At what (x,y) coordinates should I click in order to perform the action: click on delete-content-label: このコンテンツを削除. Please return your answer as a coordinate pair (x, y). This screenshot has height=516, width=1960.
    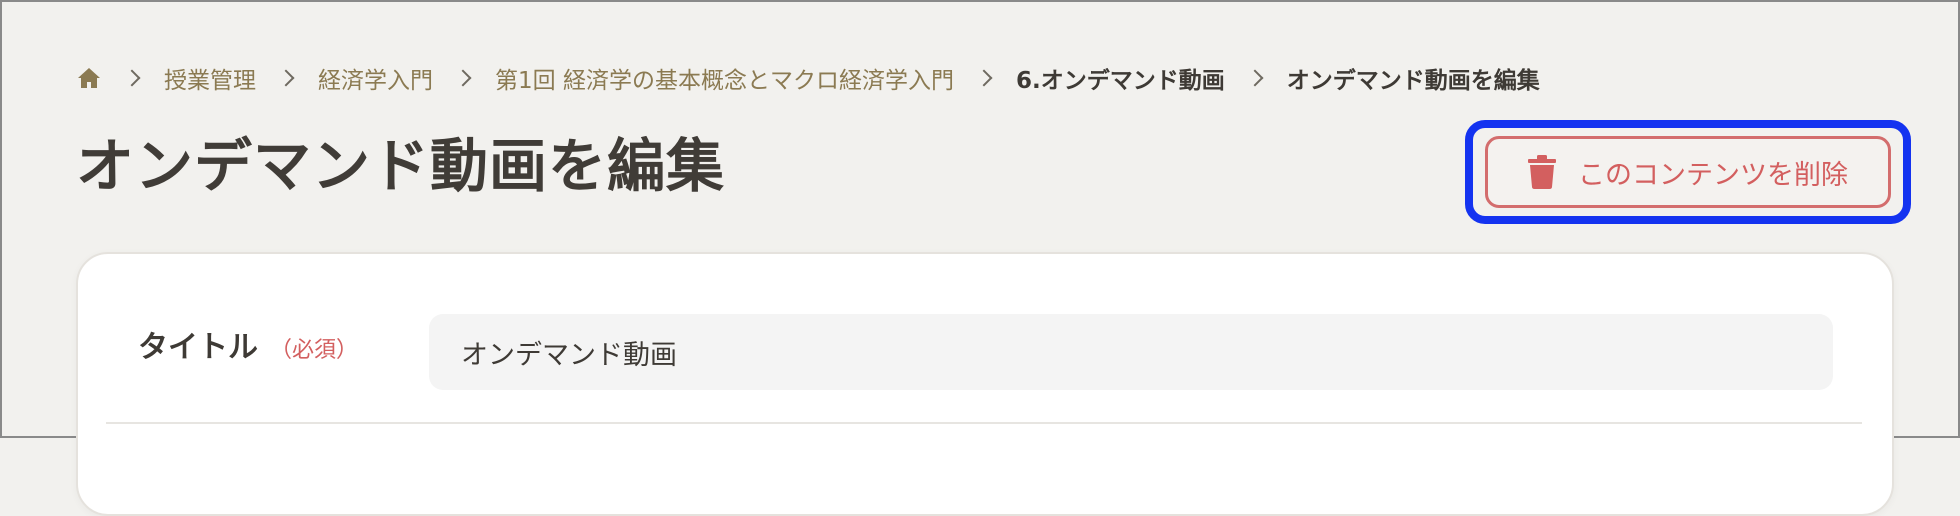
    Looking at the image, I should click on (1713, 175).